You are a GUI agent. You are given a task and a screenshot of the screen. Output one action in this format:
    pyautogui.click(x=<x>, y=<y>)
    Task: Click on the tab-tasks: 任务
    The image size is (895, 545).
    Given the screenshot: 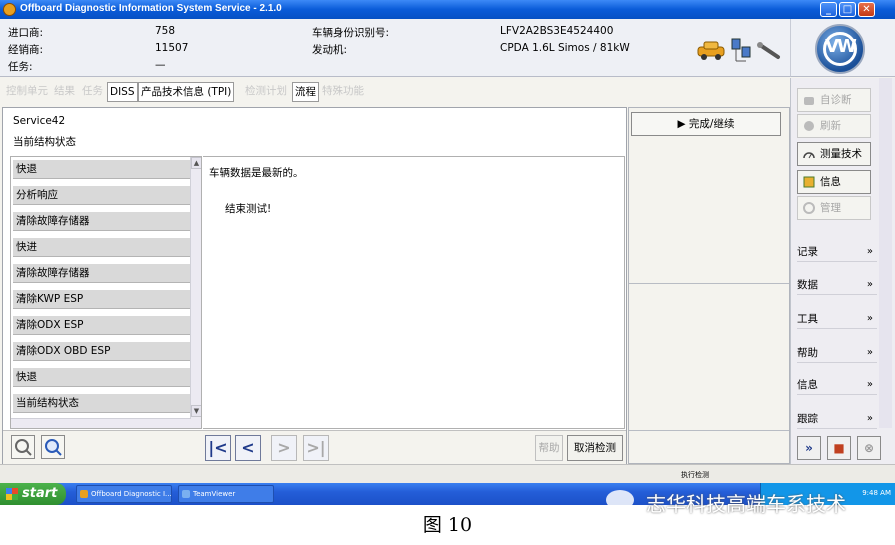 What is the action you would take?
    pyautogui.click(x=92, y=92)
    